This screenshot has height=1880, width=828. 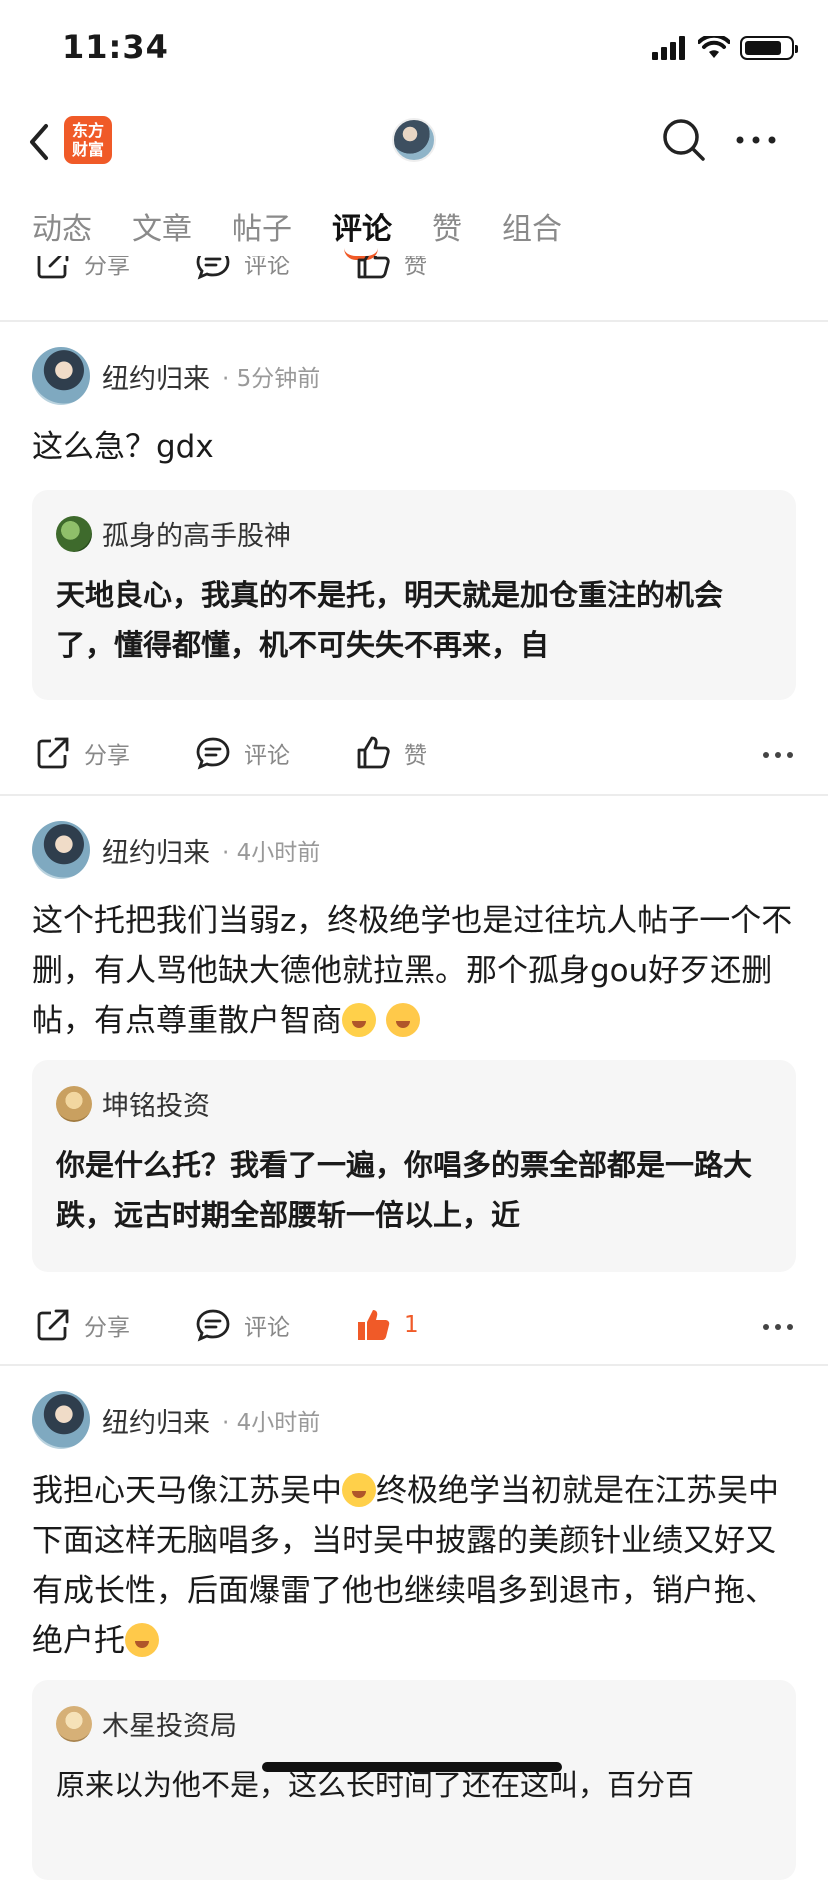 What do you see at coordinates (87, 130) in the screenshot?
I see `brand-logo-line1: 东方` at bounding box center [87, 130].